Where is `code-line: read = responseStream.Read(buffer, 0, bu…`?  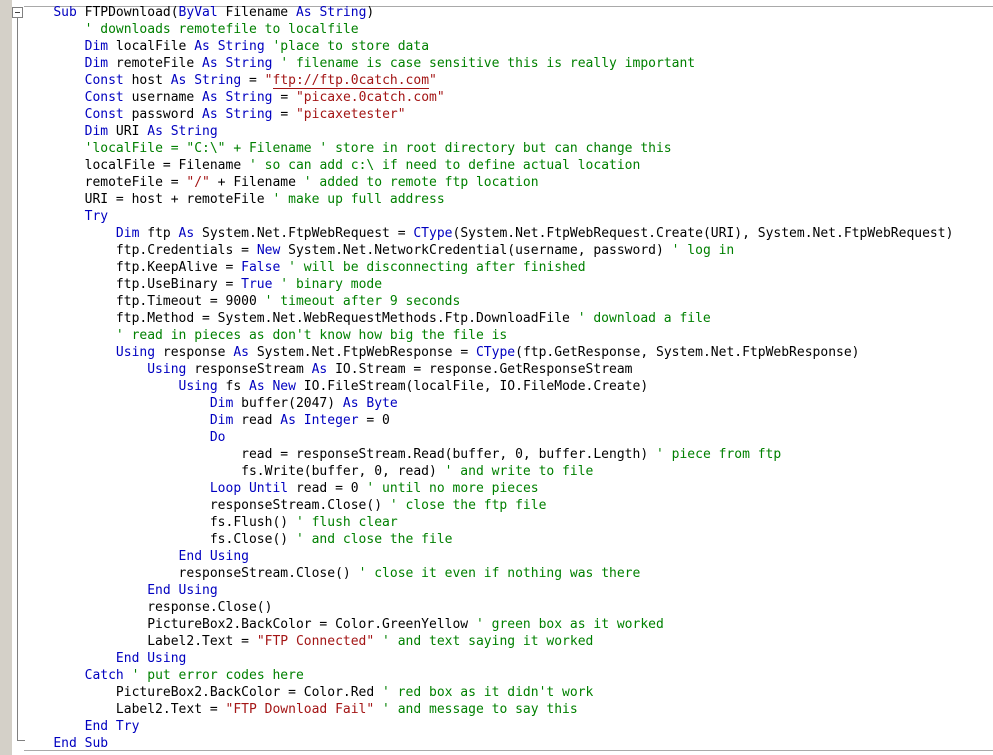 code-line: read = responseStream.Read(buffer, 0, bu… is located at coordinates (507, 454).